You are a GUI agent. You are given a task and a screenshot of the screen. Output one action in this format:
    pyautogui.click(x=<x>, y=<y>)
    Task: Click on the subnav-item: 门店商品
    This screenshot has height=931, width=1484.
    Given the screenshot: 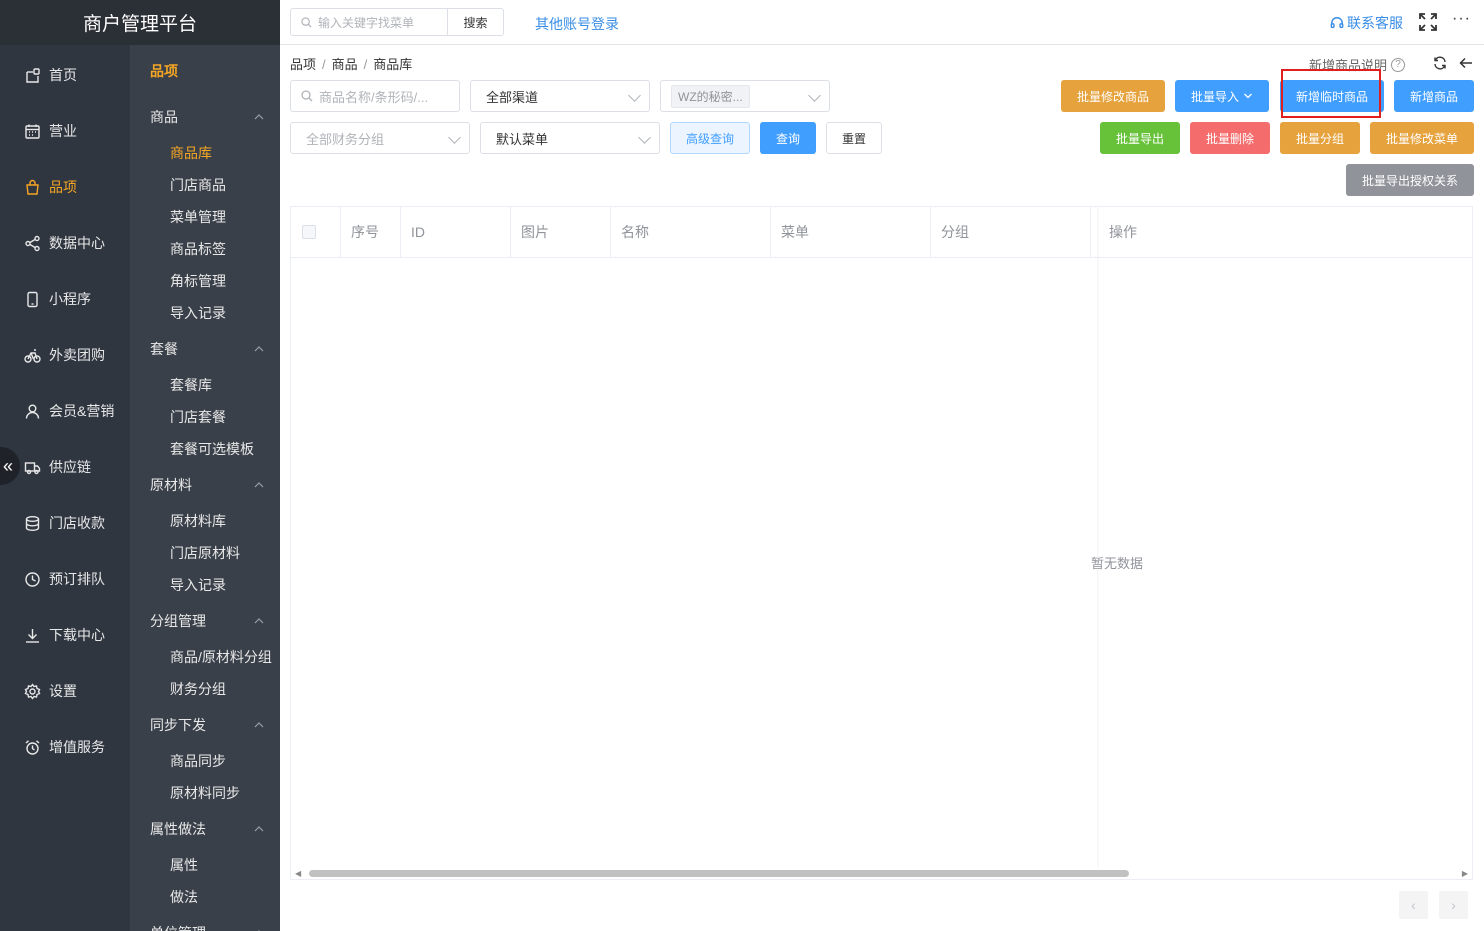 What is the action you would take?
    pyautogui.click(x=205, y=185)
    